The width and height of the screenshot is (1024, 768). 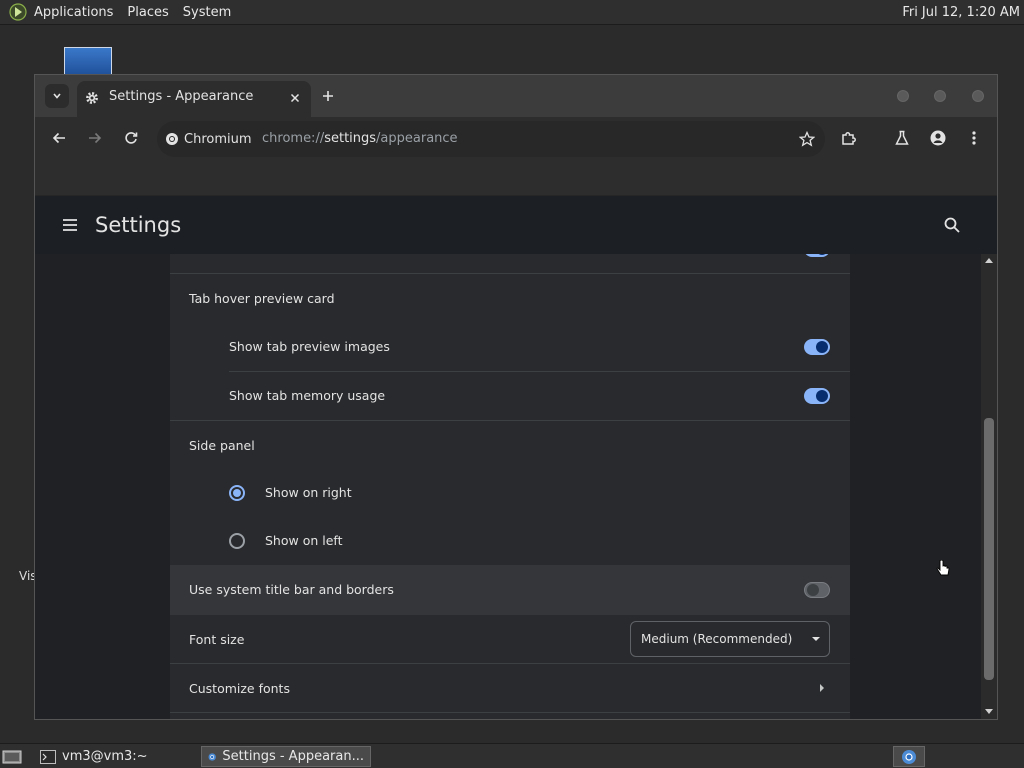 I want to click on close-icon, so click(x=295, y=98).